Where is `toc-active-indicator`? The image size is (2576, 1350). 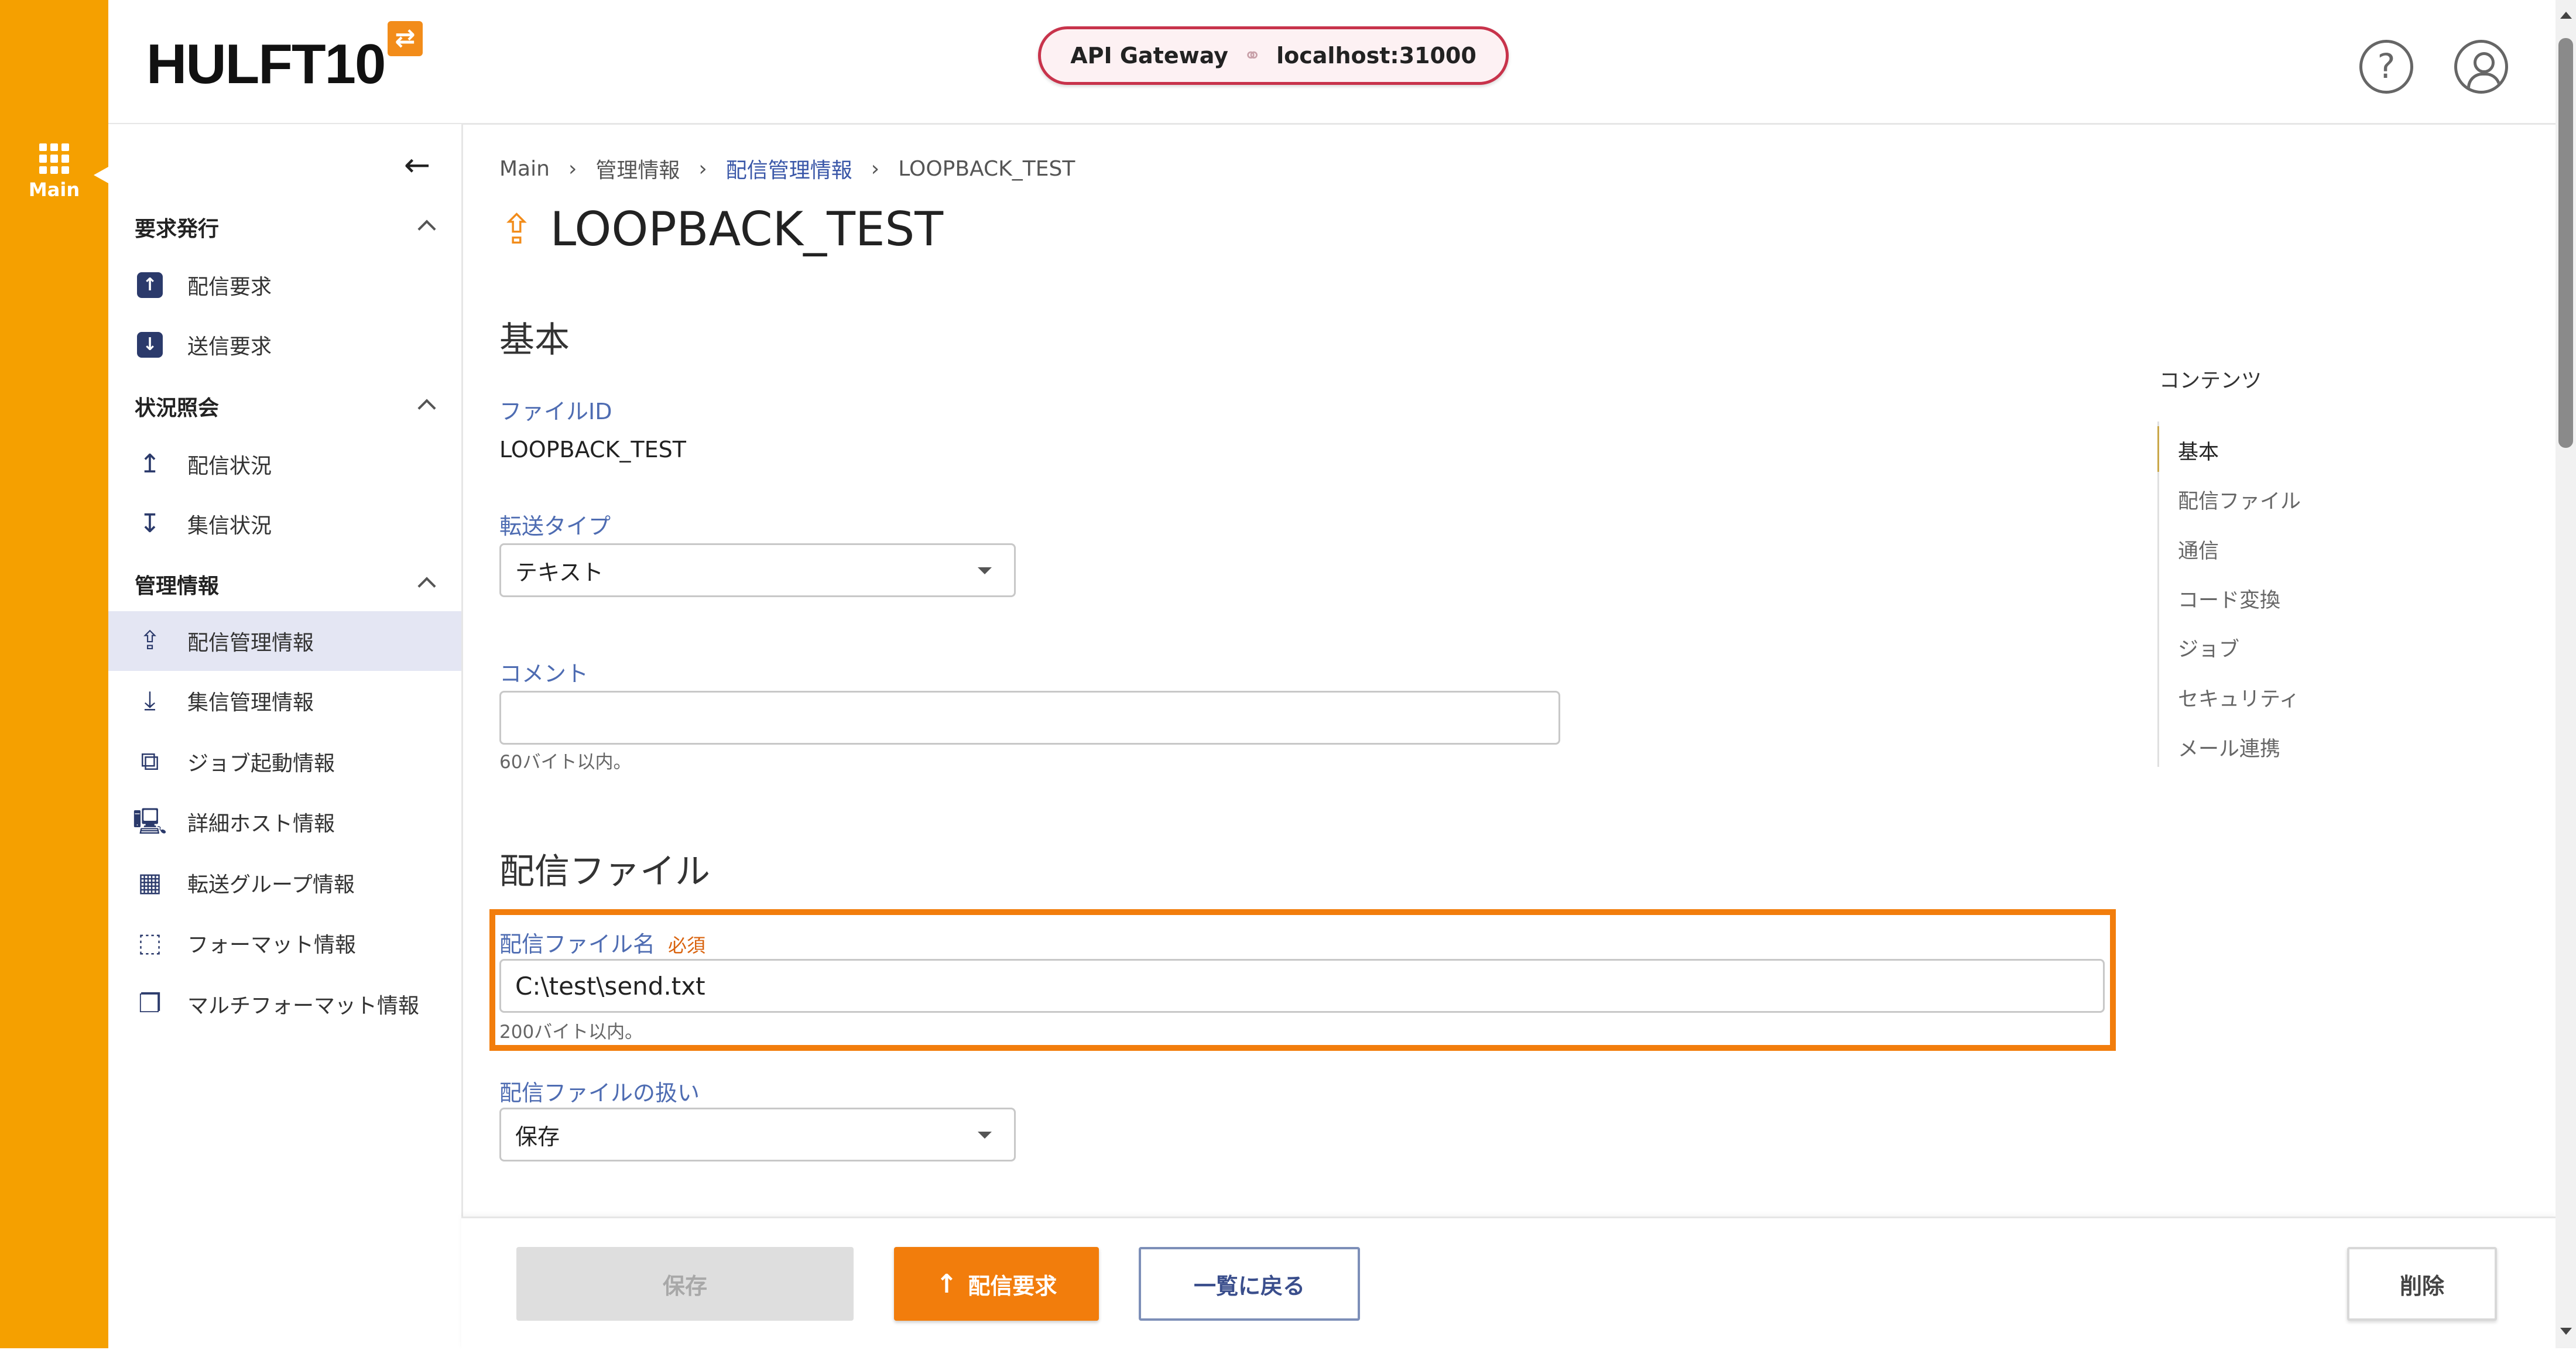
toc-active-indicator is located at coordinates (2158, 449).